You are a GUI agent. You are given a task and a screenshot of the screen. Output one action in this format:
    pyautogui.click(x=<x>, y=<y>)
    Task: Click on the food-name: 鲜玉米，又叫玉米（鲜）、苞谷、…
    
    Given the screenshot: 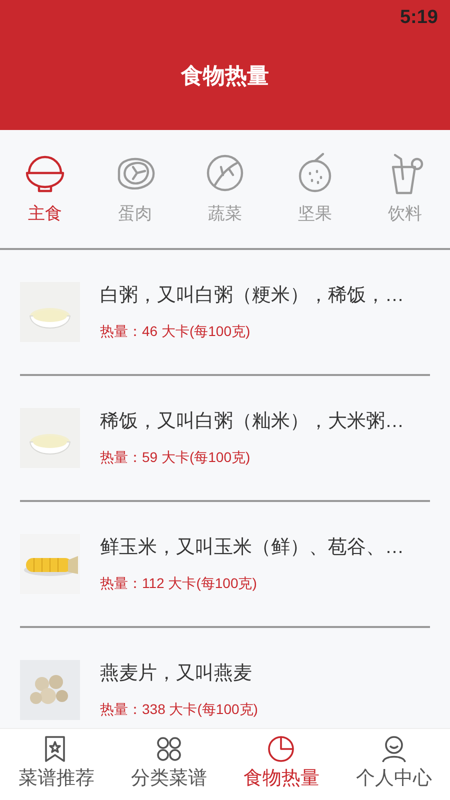 What is the action you would take?
    pyautogui.click(x=252, y=548)
    